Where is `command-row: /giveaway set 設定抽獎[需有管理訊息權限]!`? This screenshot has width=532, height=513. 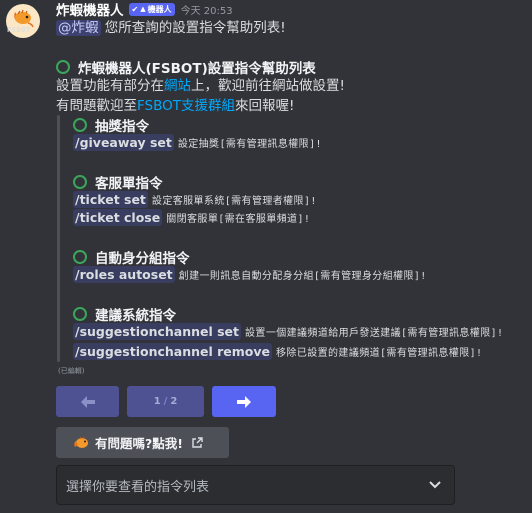
command-row: /giveaway set 設定抽獎[需有管理訊息權限]! is located at coordinates (197, 142).